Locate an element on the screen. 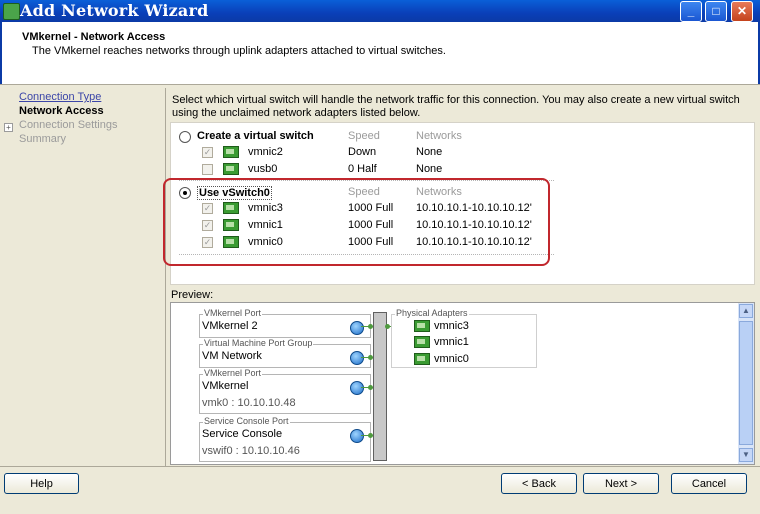  port-group-box: Virtual Machine Port Group VM Network is located at coordinates (285, 353).